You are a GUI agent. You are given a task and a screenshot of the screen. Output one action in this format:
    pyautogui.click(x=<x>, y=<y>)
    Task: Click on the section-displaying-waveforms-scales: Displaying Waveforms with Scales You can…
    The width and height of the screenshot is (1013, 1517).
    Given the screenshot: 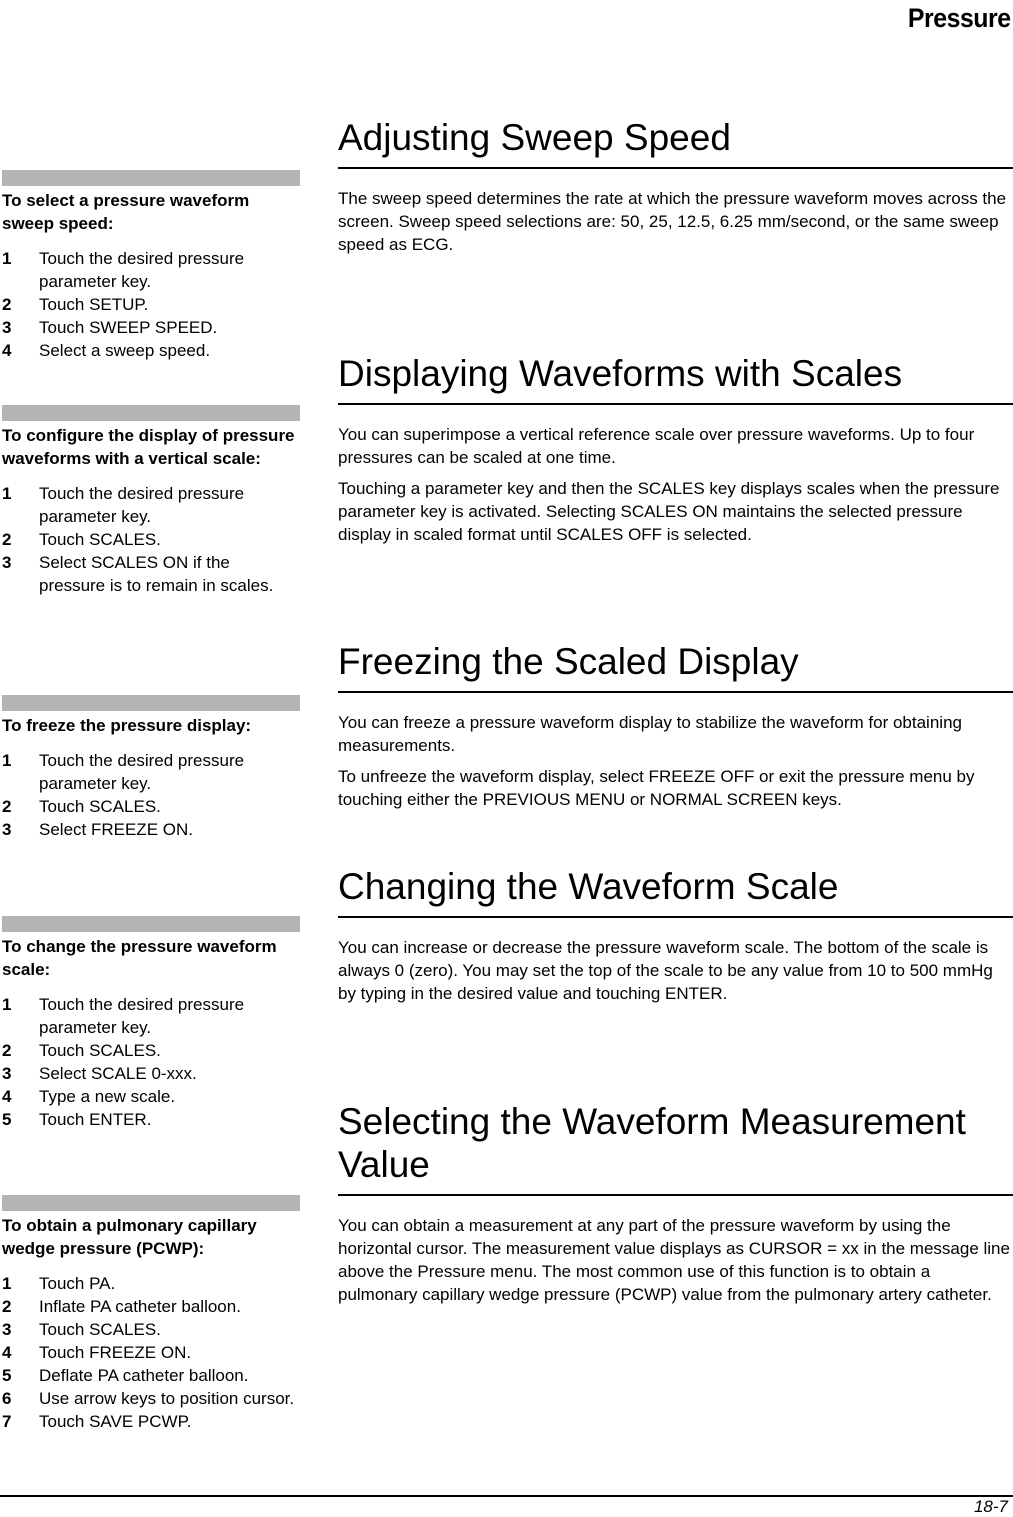 What is the action you would take?
    pyautogui.click(x=675, y=449)
    